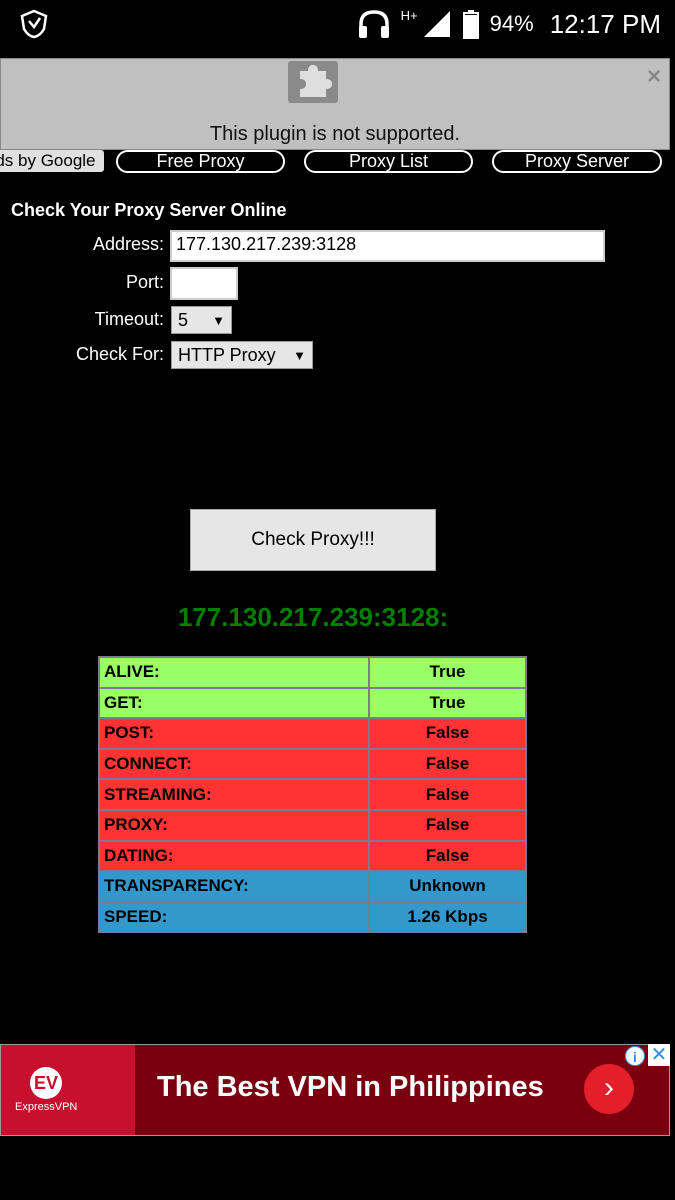 The image size is (675, 1200). What do you see at coordinates (201, 320) in the screenshot?
I see `timeout-select: 5 ▼` at bounding box center [201, 320].